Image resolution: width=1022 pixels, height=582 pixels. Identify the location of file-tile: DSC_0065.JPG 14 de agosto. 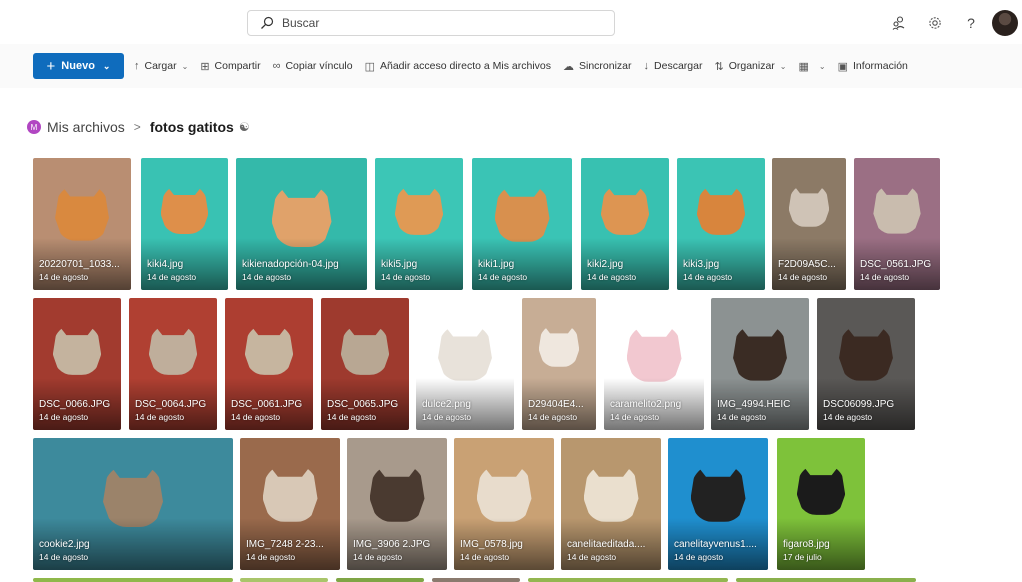
(365, 364).